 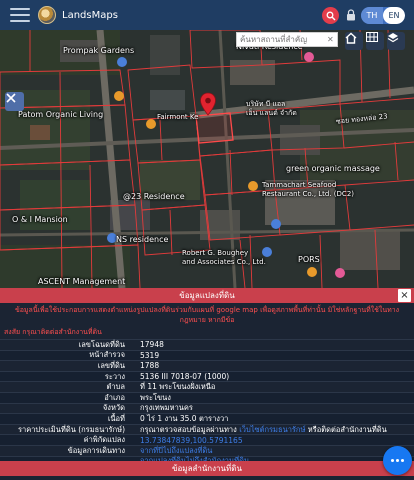 What do you see at coordinates (119, 96) in the screenshot?
I see `poi-patom-marker` at bounding box center [119, 96].